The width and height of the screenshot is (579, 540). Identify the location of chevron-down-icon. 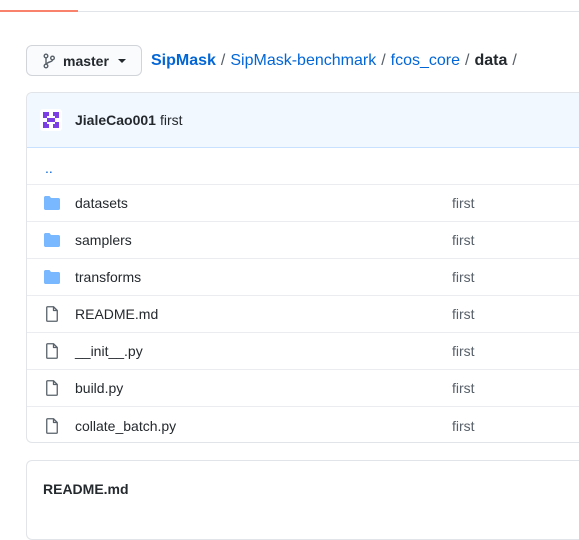
(121, 60).